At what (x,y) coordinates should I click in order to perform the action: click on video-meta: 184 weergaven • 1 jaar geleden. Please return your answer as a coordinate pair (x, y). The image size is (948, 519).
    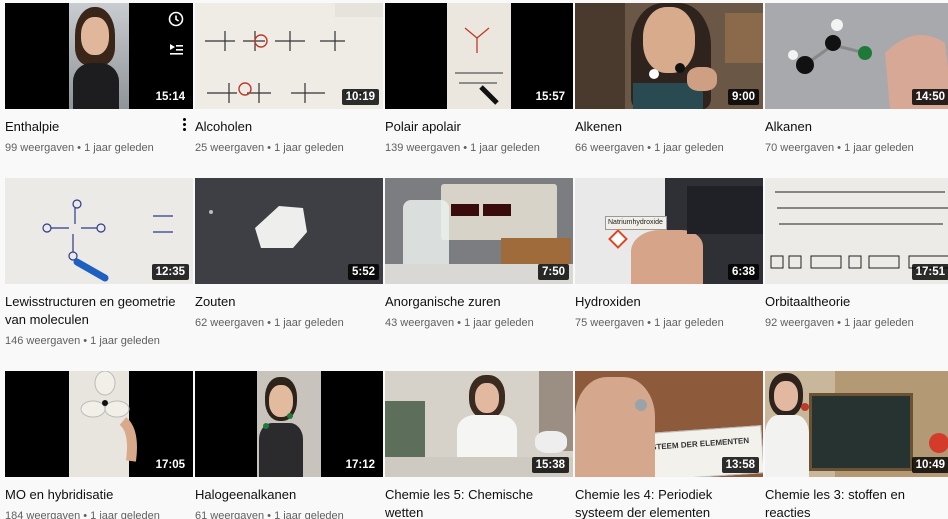
    Looking at the image, I should click on (82, 514).